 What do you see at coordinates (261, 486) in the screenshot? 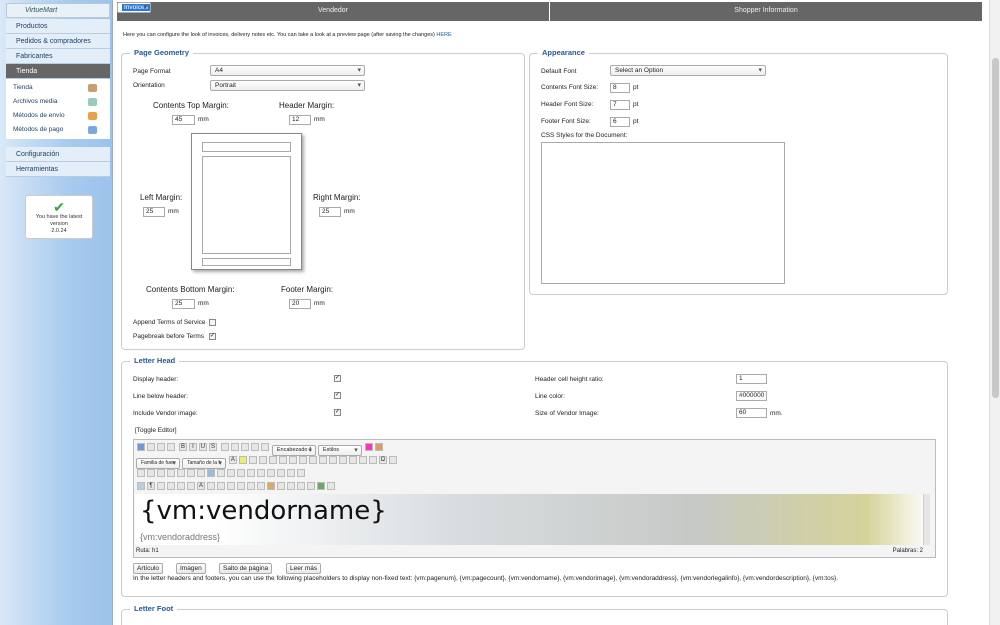
I see `layer-icon` at bounding box center [261, 486].